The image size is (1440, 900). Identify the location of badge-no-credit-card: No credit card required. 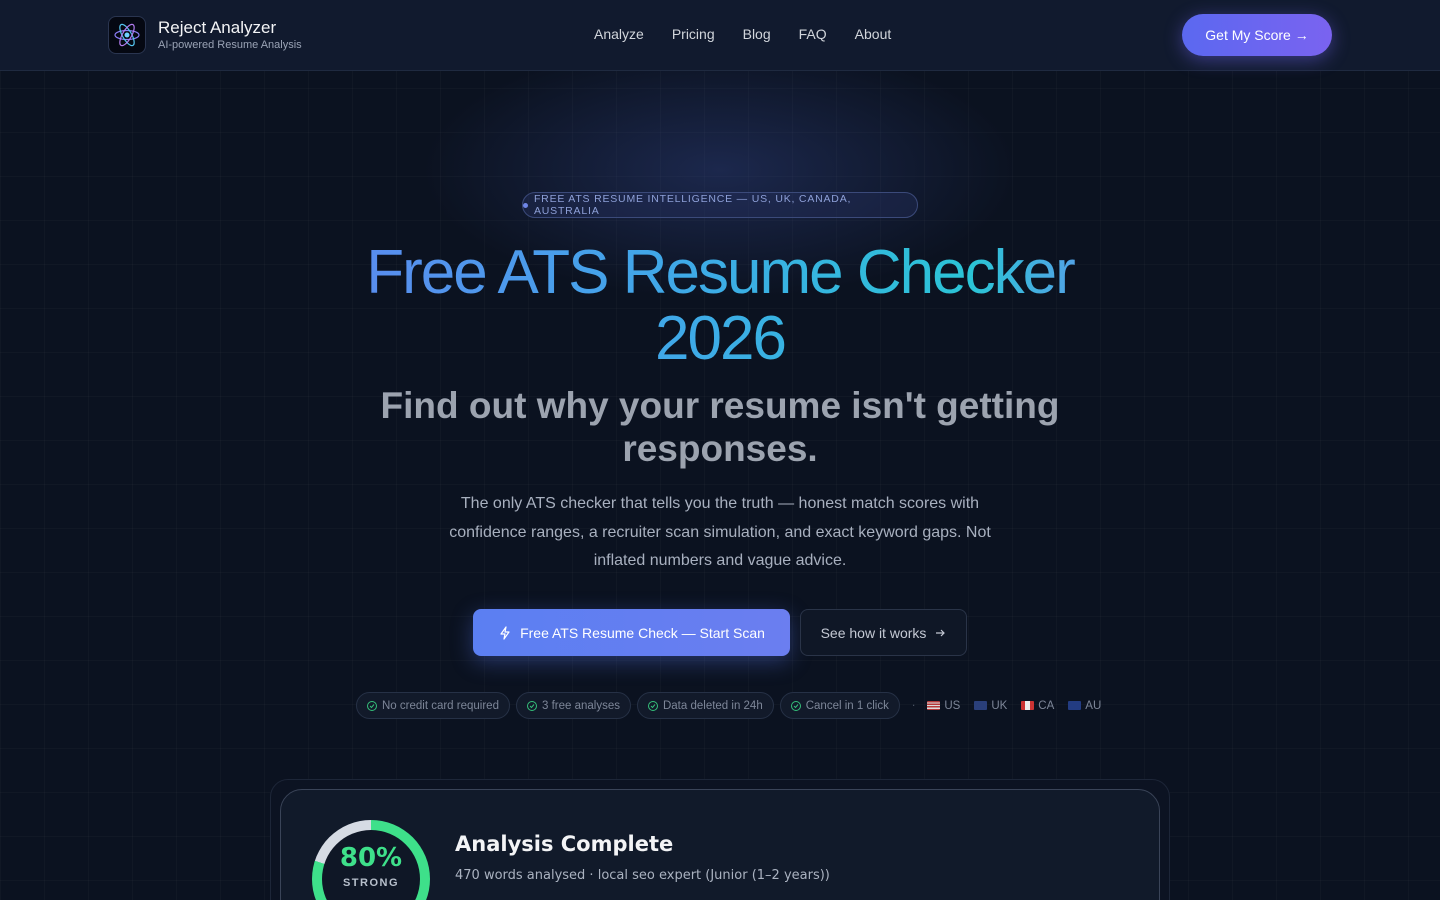
(433, 705).